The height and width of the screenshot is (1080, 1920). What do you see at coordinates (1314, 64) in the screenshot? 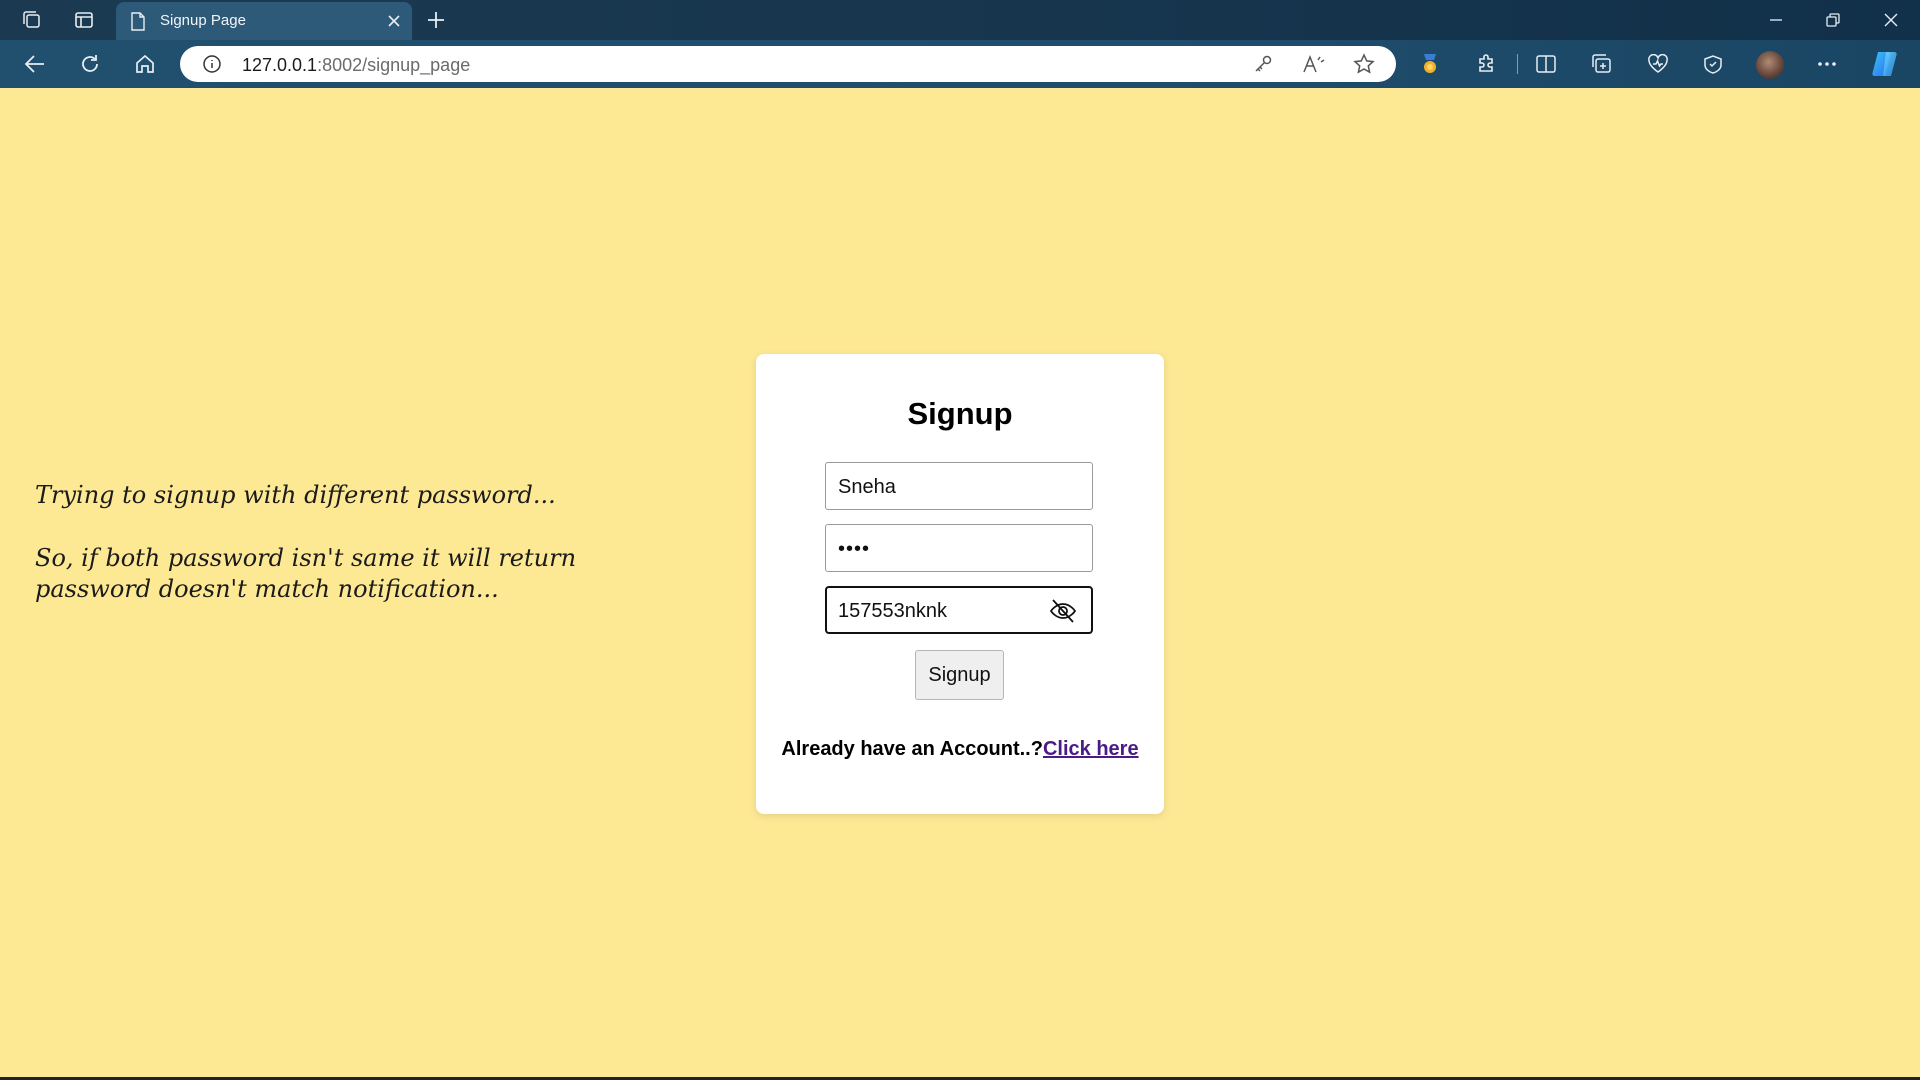
I see `read-aloud-icon` at bounding box center [1314, 64].